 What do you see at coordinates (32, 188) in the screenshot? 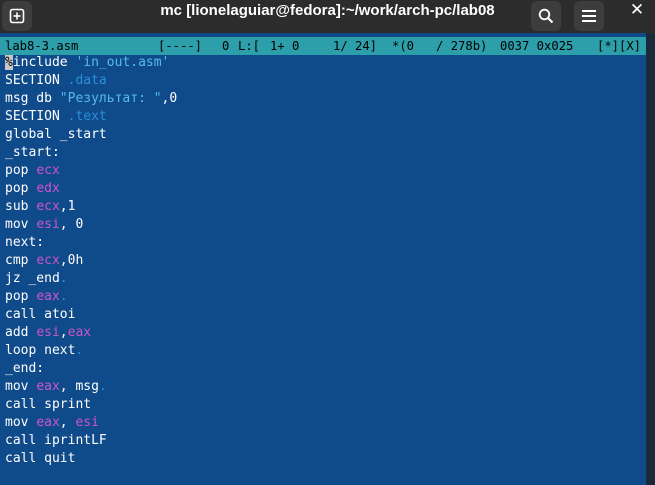
I see `code-line: pop edx` at bounding box center [32, 188].